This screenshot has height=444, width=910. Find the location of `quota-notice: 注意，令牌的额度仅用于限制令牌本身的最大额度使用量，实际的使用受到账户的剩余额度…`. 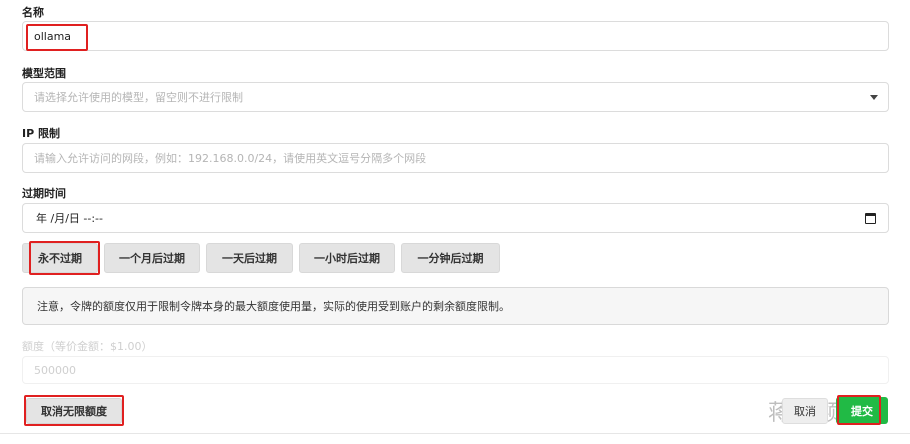

quota-notice: 注意，令牌的额度仅用于限制令牌本身的最大额度使用量，实际的使用受到账户的剩余额度… is located at coordinates (455, 306).